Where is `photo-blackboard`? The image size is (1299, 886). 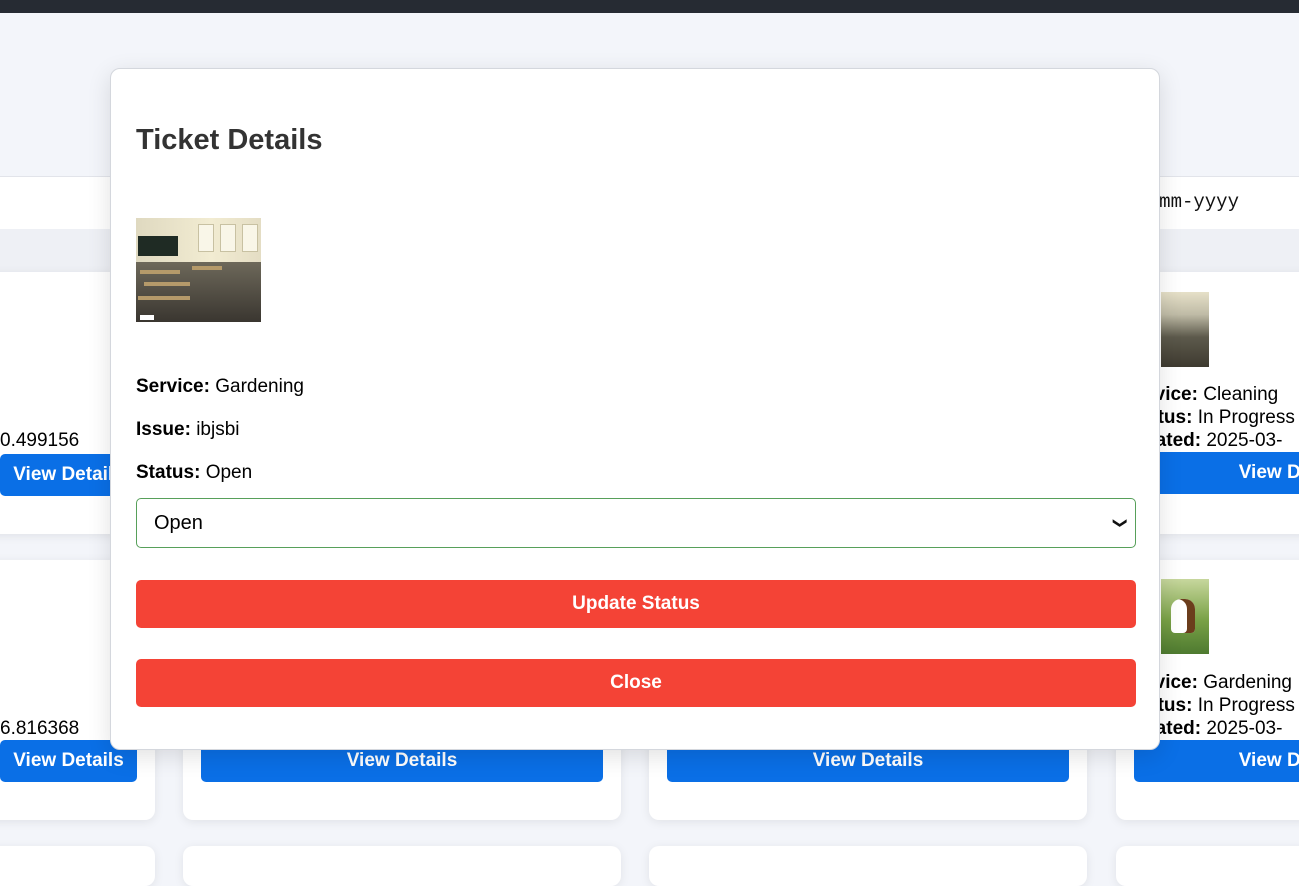 photo-blackboard is located at coordinates (158, 246).